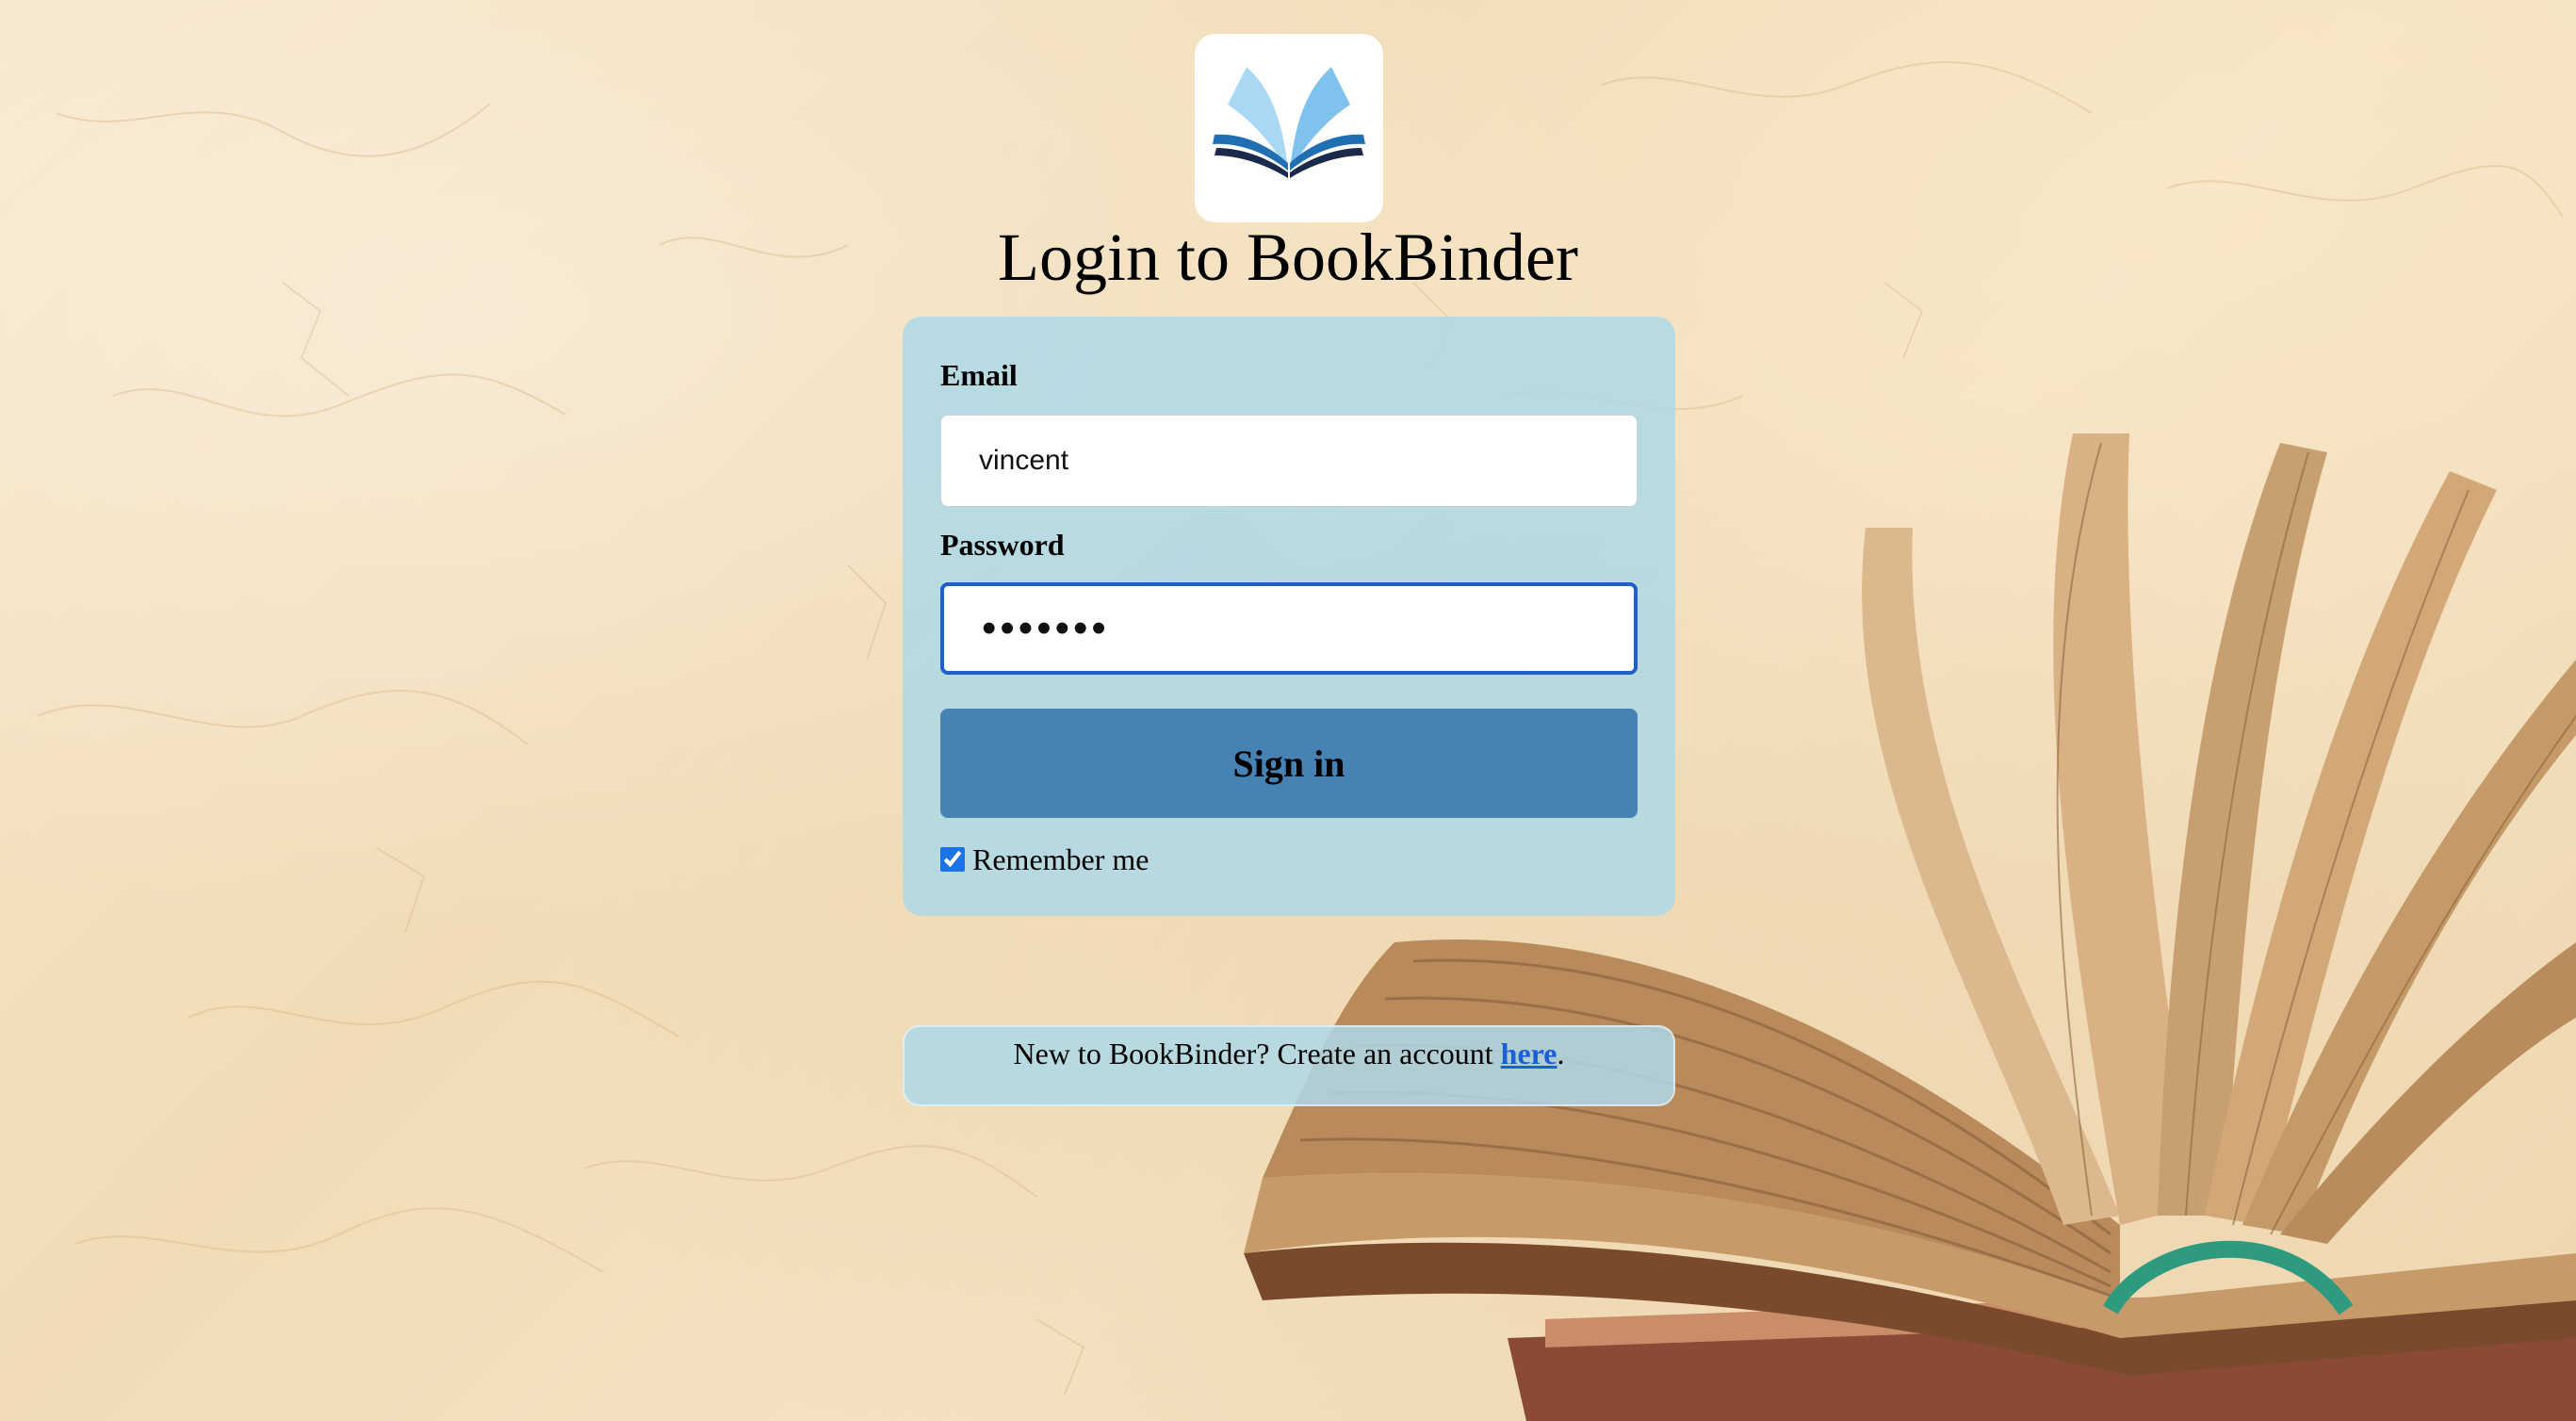 The width and height of the screenshot is (2576, 1421). What do you see at coordinates (1561, 1053) in the screenshot?
I see `signup-prompt-suffix: .` at bounding box center [1561, 1053].